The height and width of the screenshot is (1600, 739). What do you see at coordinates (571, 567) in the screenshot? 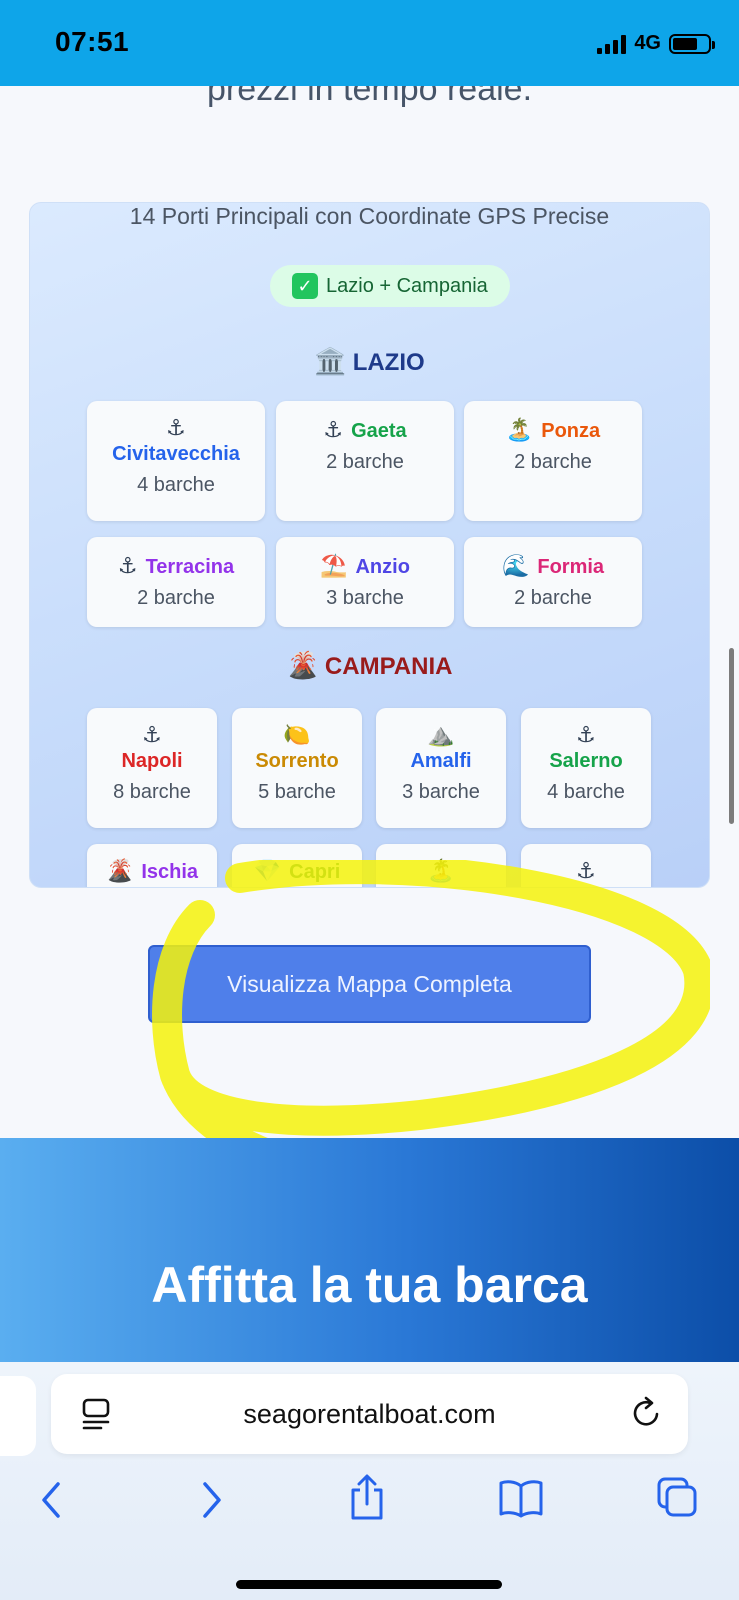
I see `port-name: Formia` at bounding box center [571, 567].